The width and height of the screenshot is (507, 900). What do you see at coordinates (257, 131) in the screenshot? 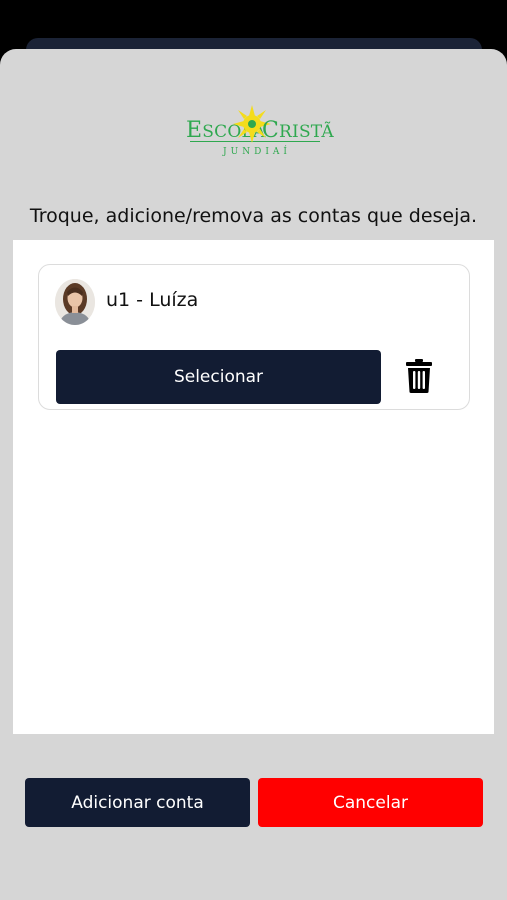
I see `school-logo: ESCOLA CRISTÃ JUNDIAÍ` at bounding box center [257, 131].